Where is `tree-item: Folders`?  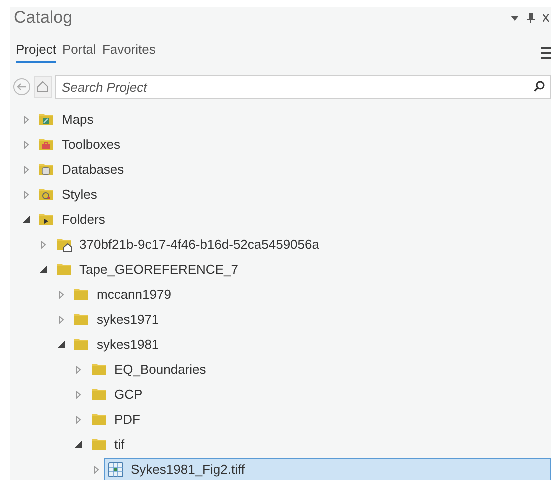 tree-item: Folders is located at coordinates (292, 219).